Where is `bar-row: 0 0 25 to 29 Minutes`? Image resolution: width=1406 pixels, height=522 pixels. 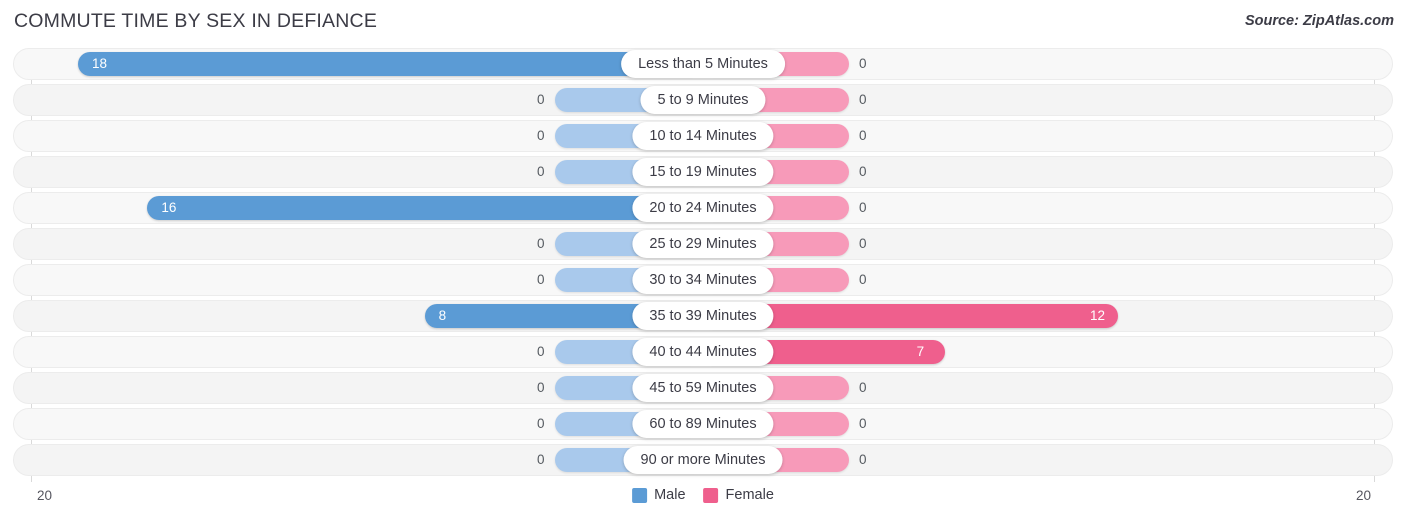 bar-row: 0 0 25 to 29 Minutes is located at coordinates (703, 244).